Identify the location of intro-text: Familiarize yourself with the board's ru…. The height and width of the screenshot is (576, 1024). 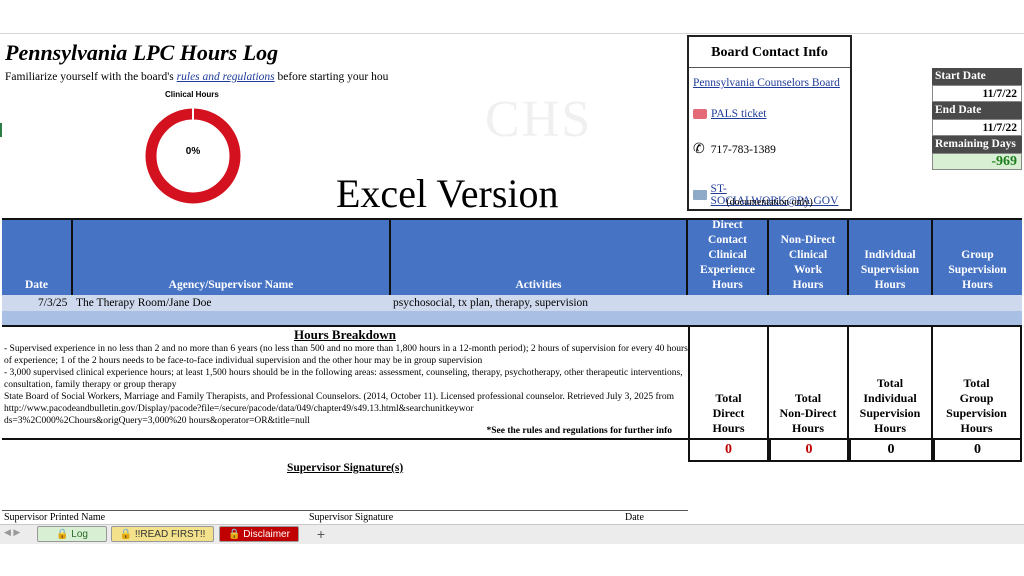
(196, 77).